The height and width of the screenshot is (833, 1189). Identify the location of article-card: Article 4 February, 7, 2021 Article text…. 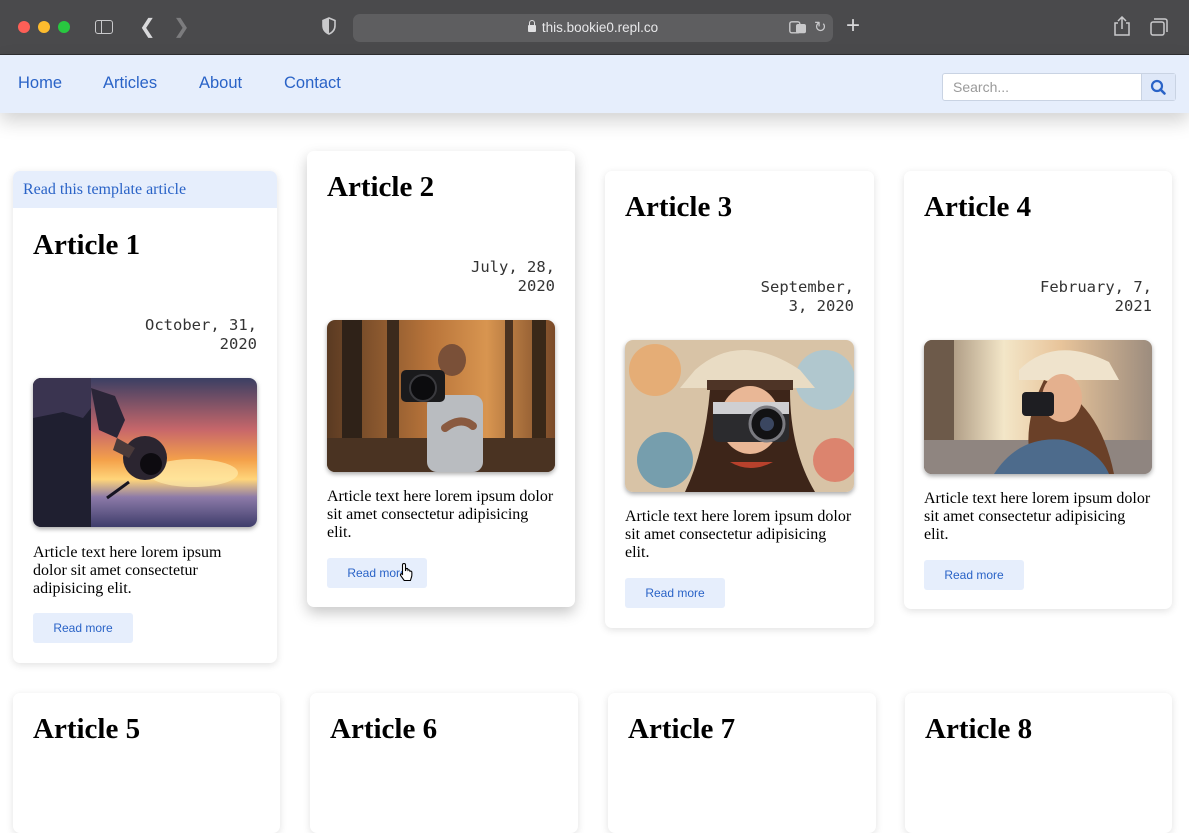
(1038, 390).